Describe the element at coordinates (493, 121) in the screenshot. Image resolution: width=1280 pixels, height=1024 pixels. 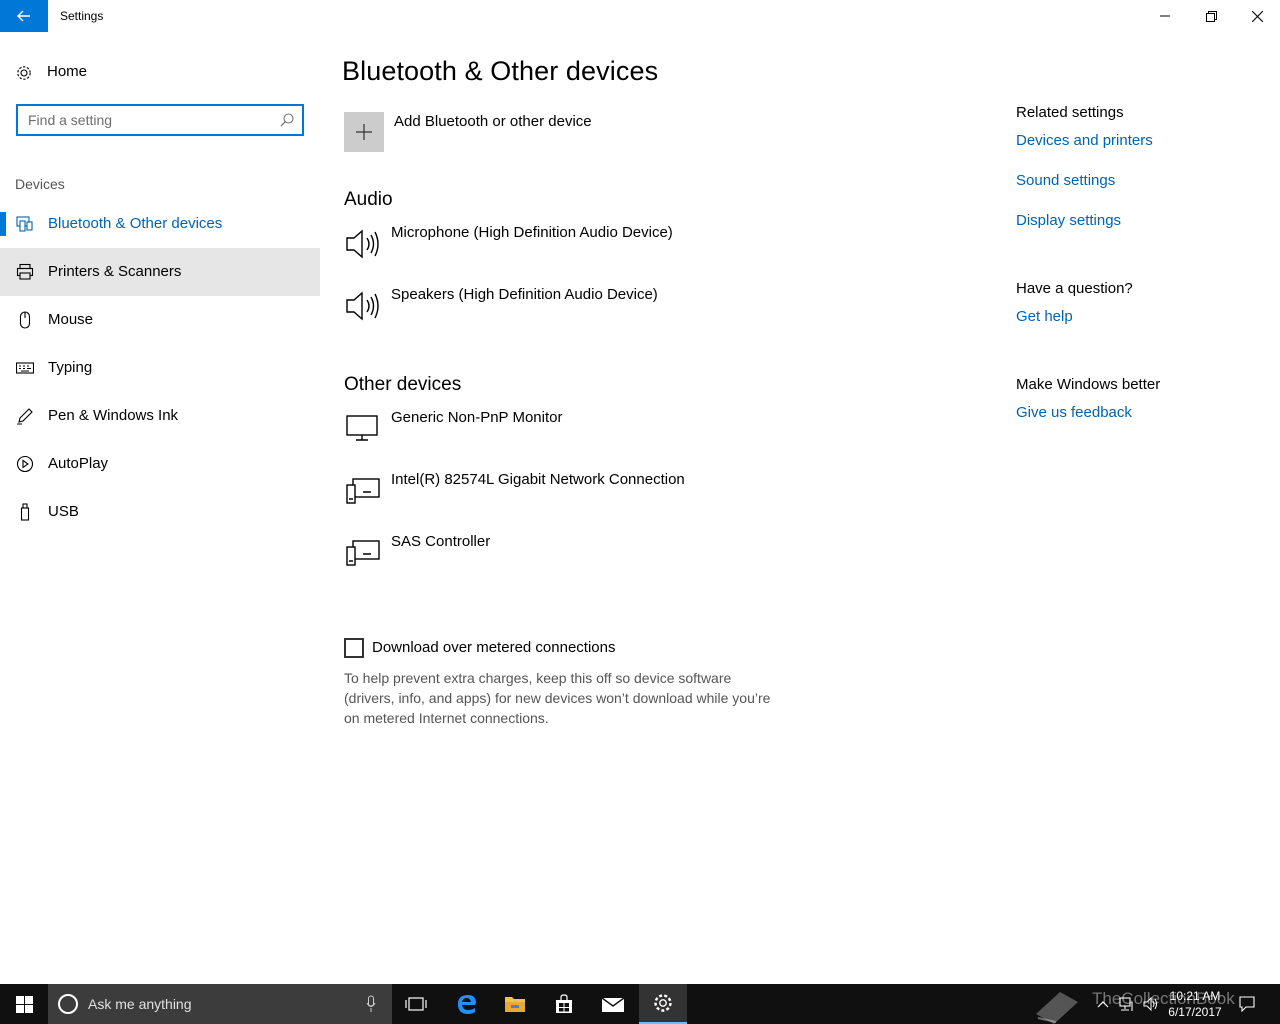
I see `add-device-label: Add Bluetooth or other device` at that location.